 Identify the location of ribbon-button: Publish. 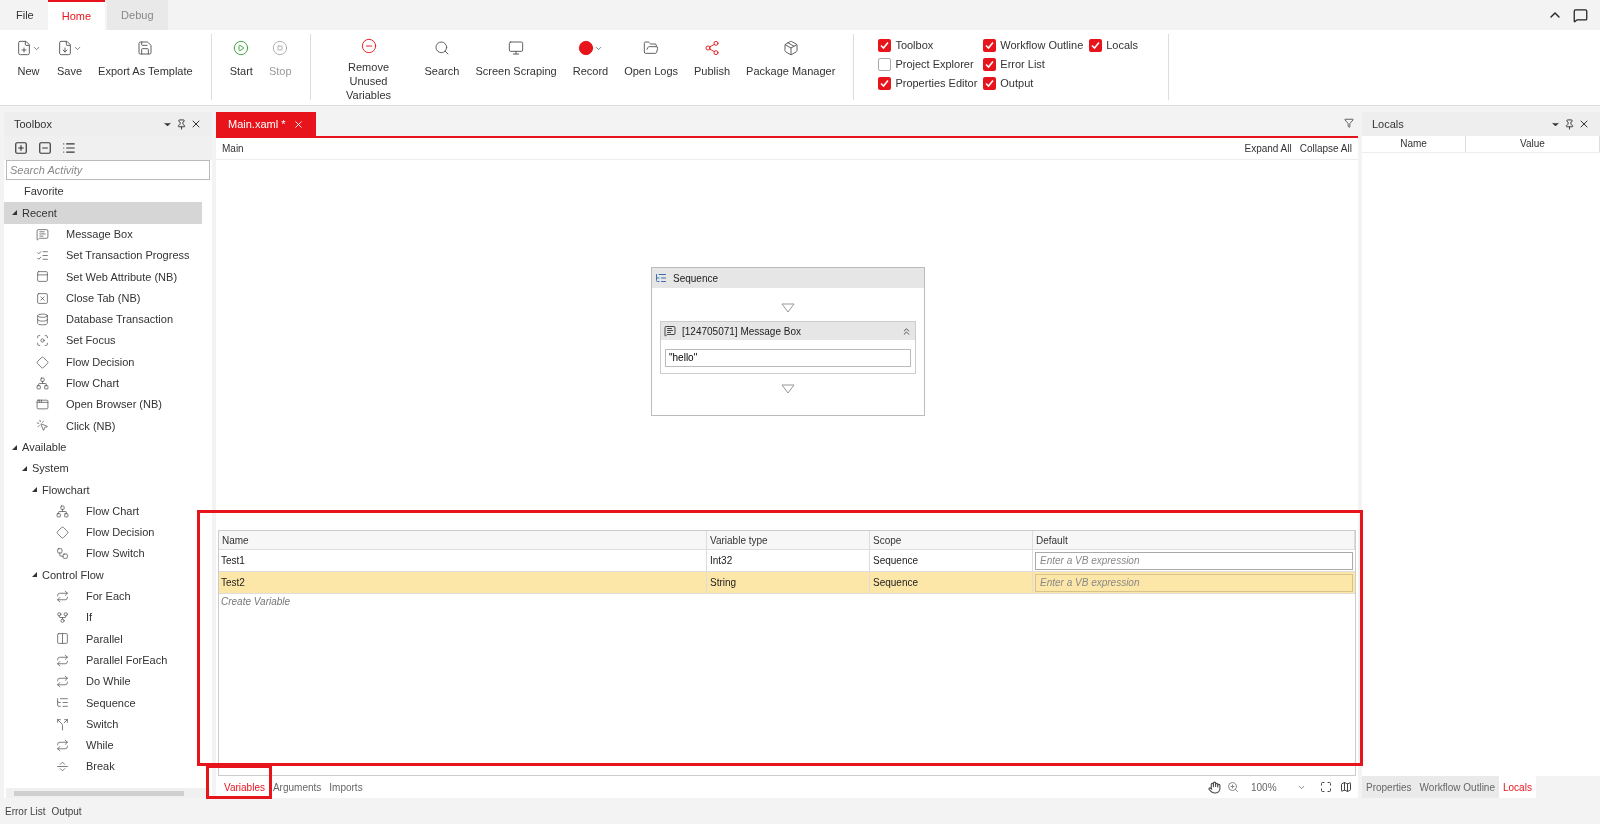
(712, 67).